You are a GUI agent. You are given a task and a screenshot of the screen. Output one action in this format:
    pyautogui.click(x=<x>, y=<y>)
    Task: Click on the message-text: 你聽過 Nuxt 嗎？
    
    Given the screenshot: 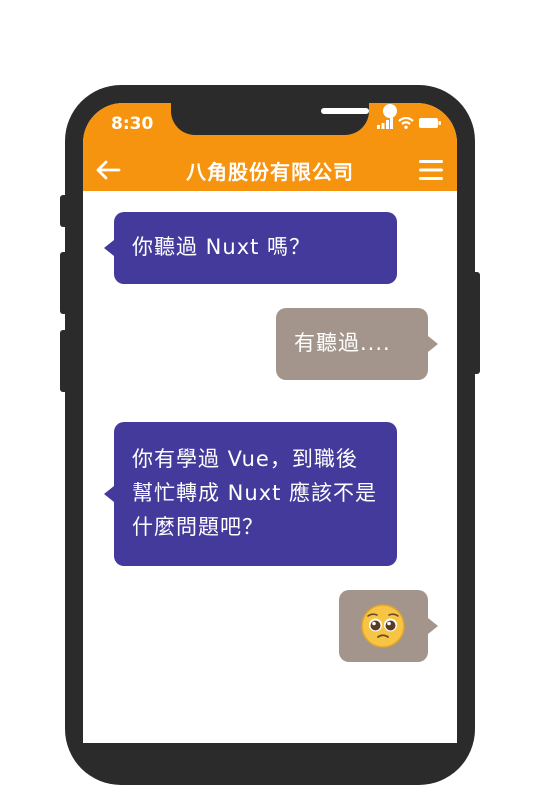 What is the action you would take?
    pyautogui.click(x=222, y=247)
    